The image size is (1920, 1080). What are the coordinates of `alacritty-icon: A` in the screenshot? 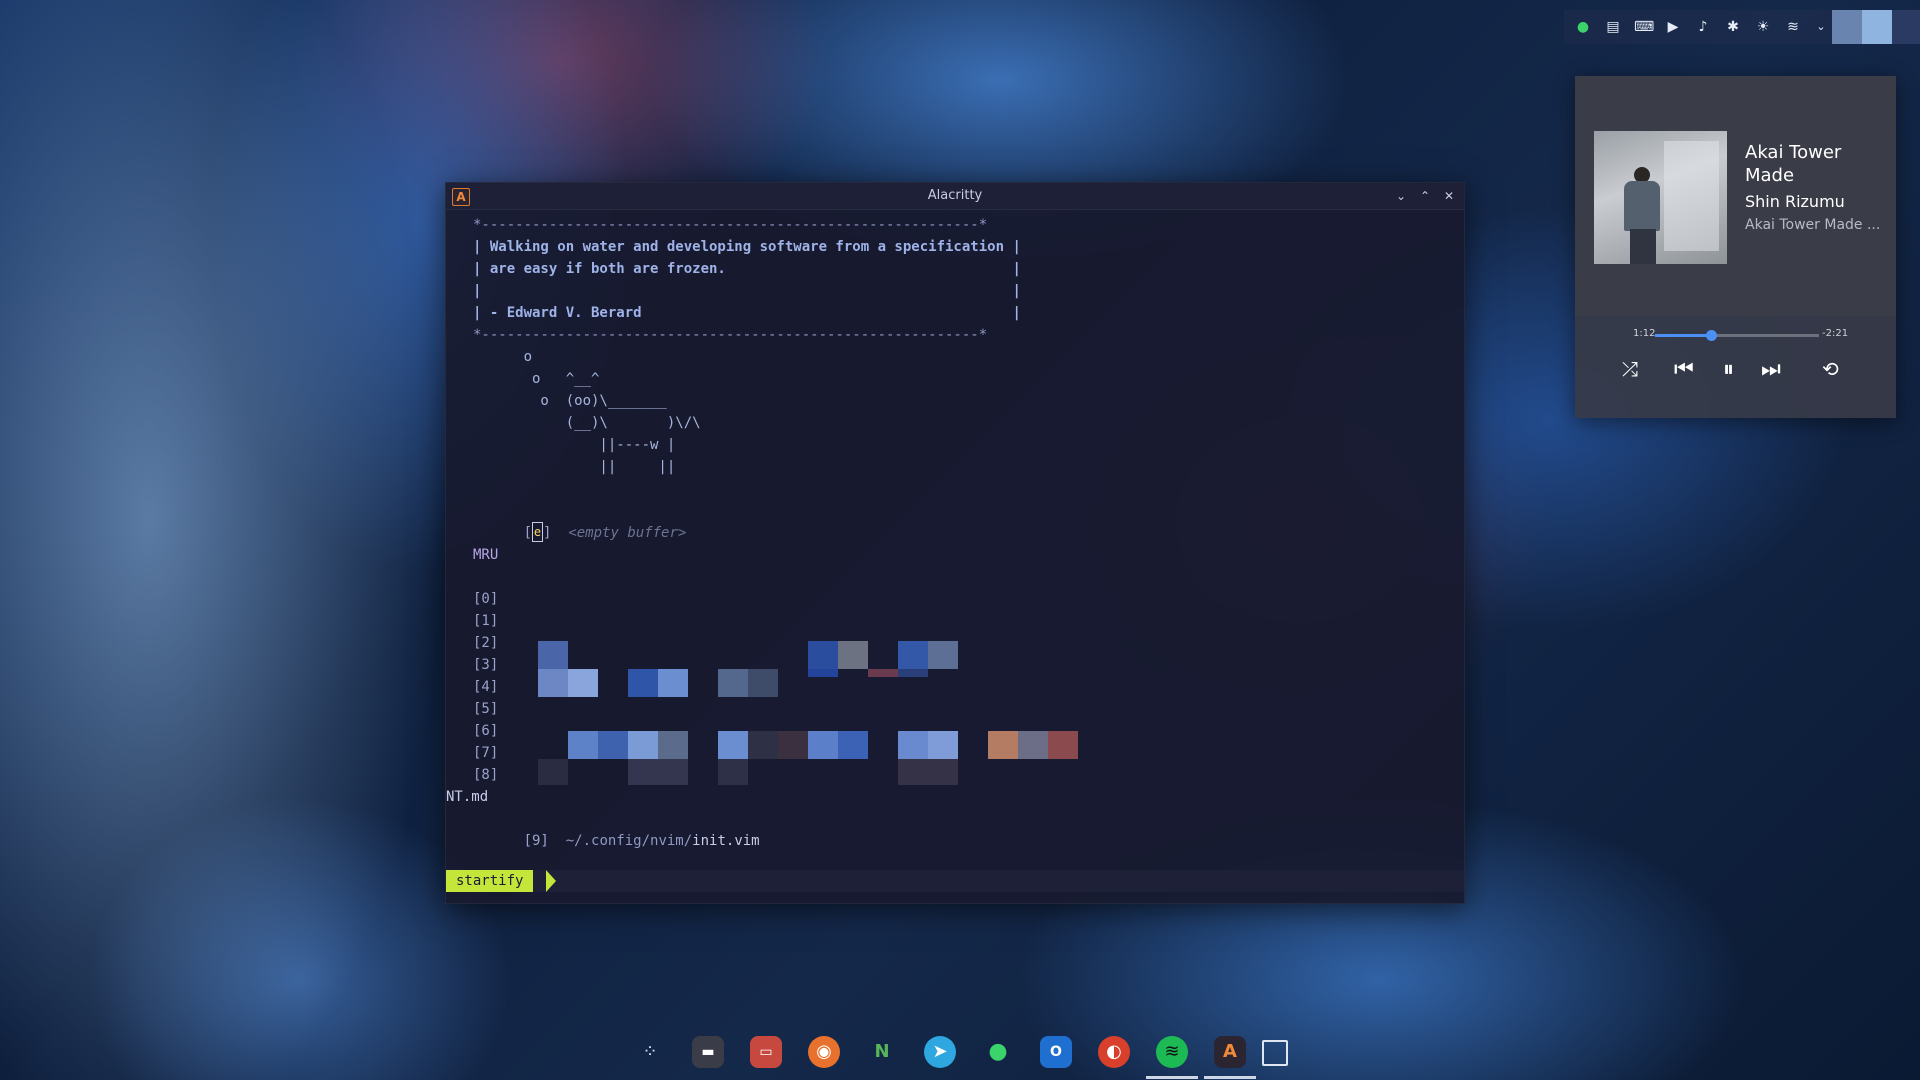 It's located at (1230, 1052).